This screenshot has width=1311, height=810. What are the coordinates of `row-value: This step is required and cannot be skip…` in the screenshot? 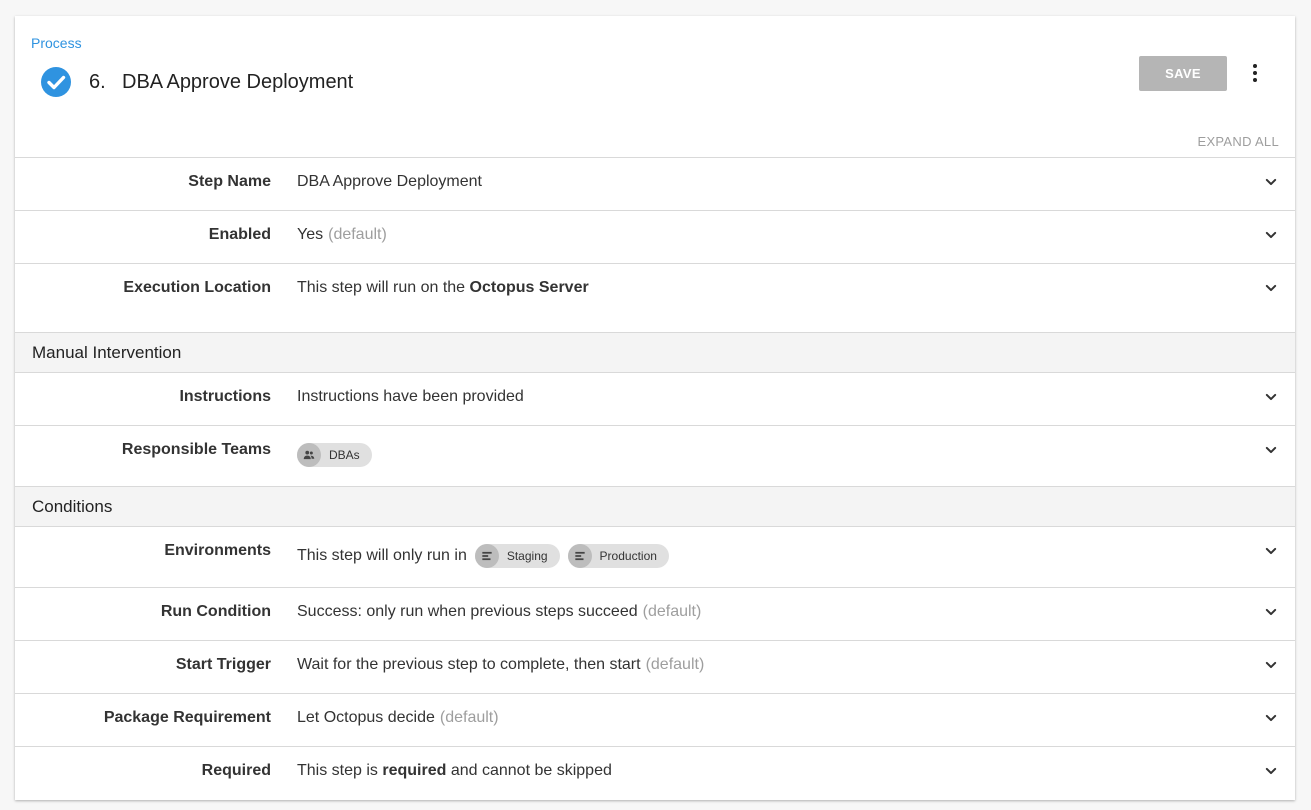 It's located at (454, 771).